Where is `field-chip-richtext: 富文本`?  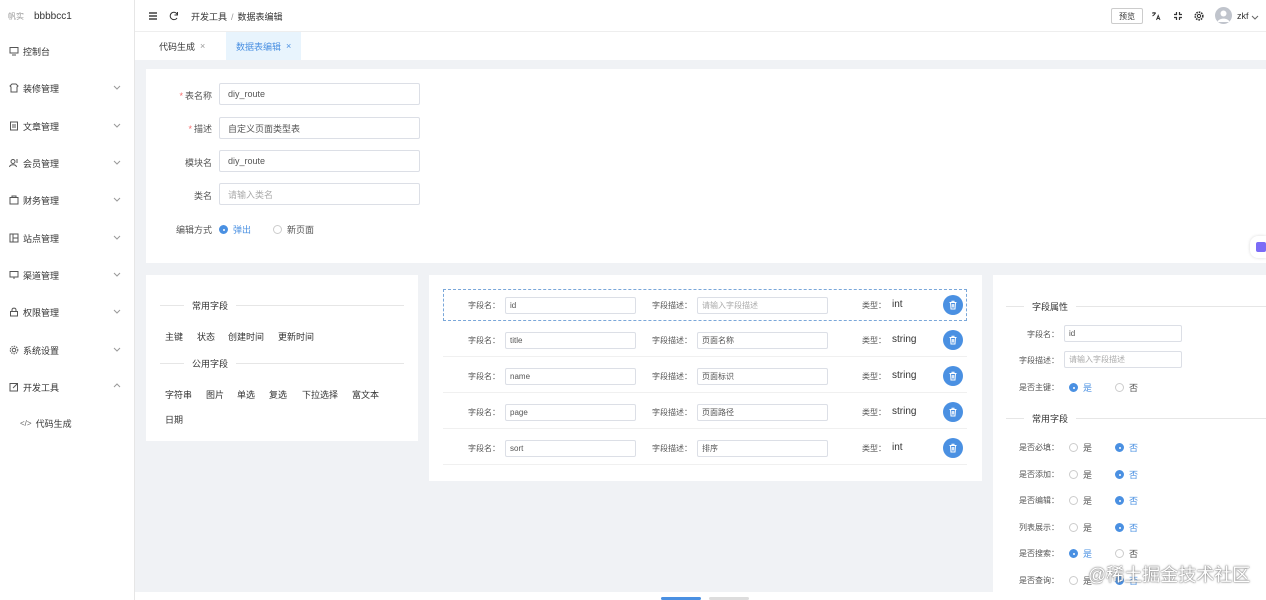 field-chip-richtext: 富文本 is located at coordinates (365, 394).